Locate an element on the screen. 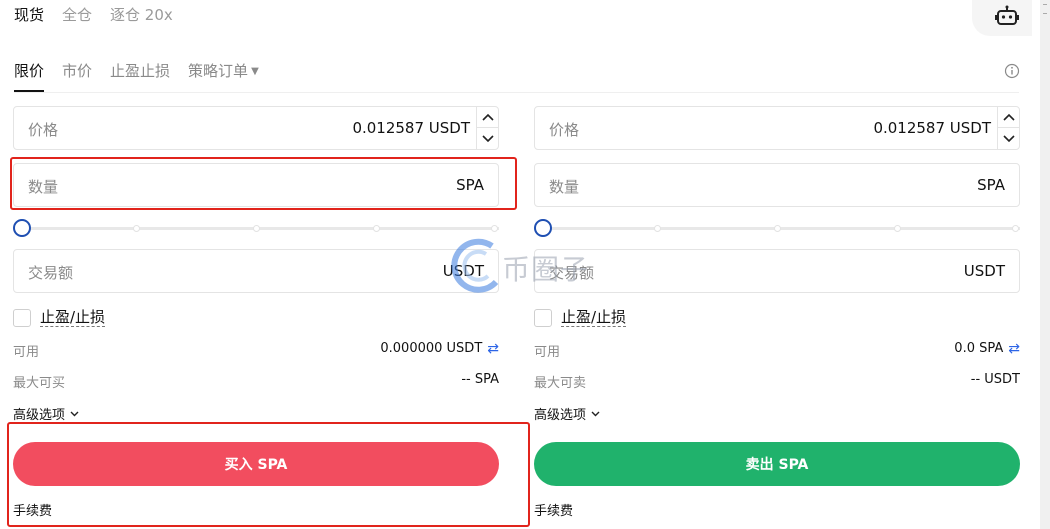 This screenshot has height=529, width=1050. sell-amount-label: 交易额 is located at coordinates (572, 273).